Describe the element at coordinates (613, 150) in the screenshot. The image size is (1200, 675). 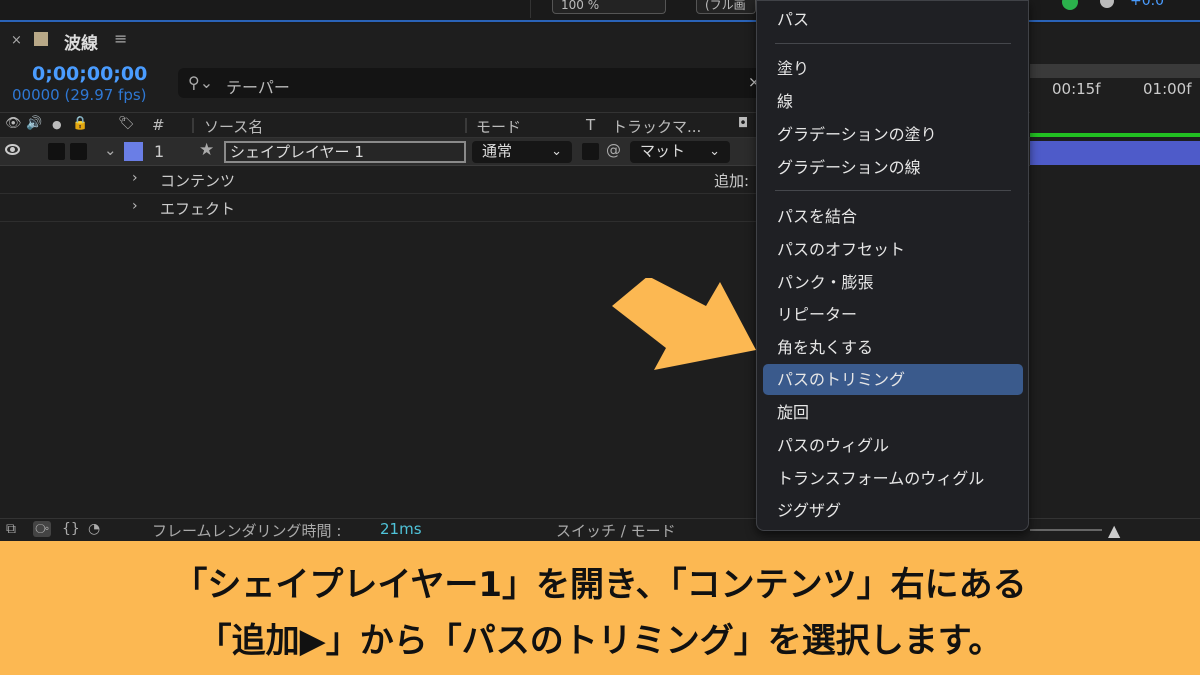
I see `pickwhip-icon: @` at that location.